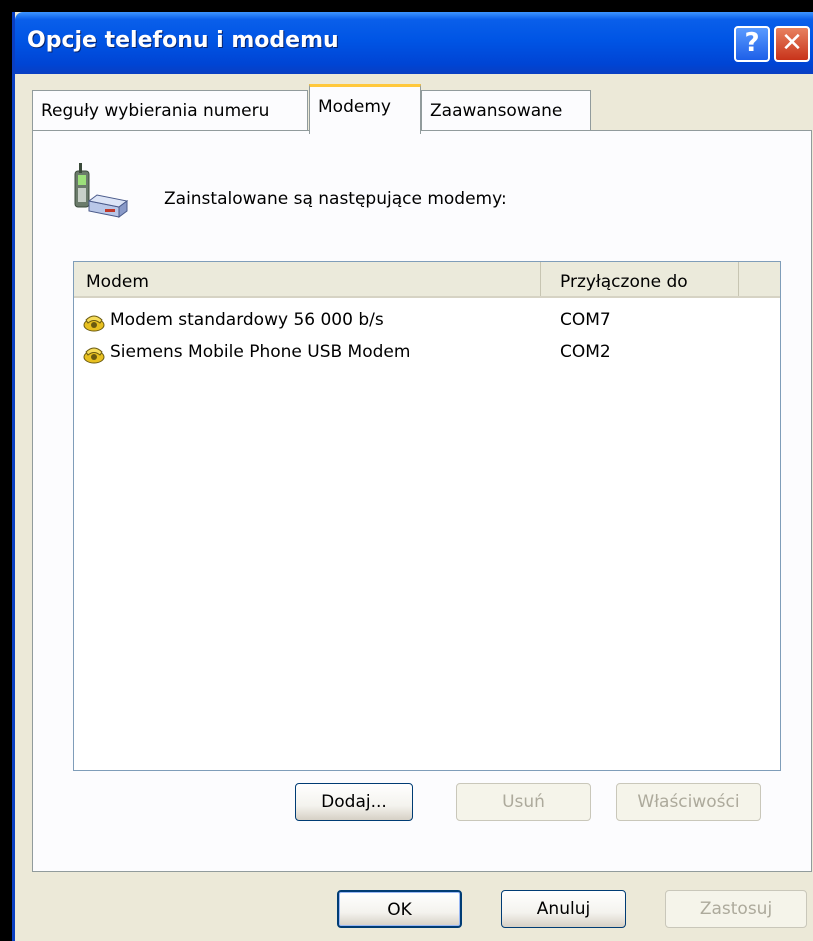 Image resolution: width=813 pixels, height=941 pixels. I want to click on list-item: Siemens Mobile Phone USB Modem COM2, so click(427, 353).